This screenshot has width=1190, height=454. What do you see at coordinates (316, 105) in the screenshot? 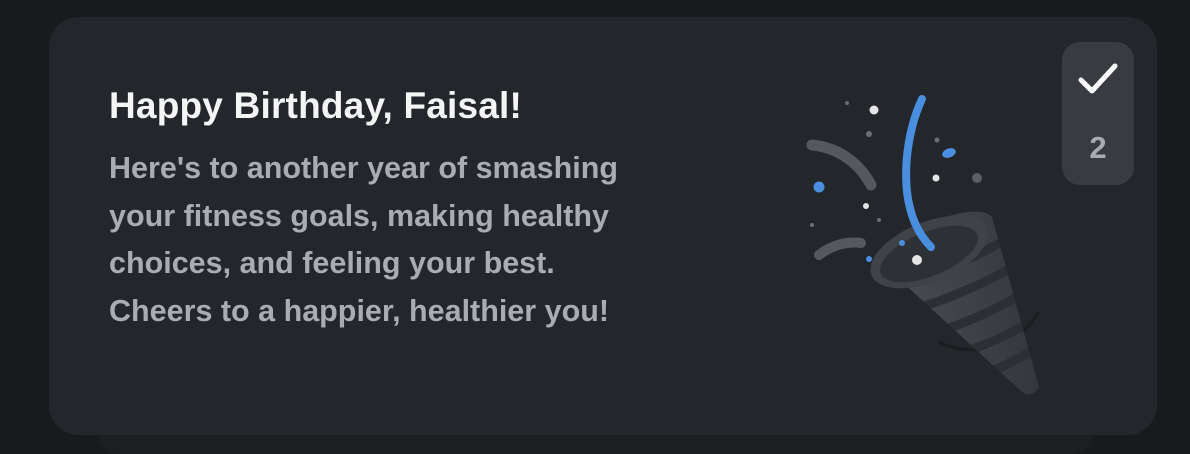
I see `card-title: Happy Birthday, Faisal!` at bounding box center [316, 105].